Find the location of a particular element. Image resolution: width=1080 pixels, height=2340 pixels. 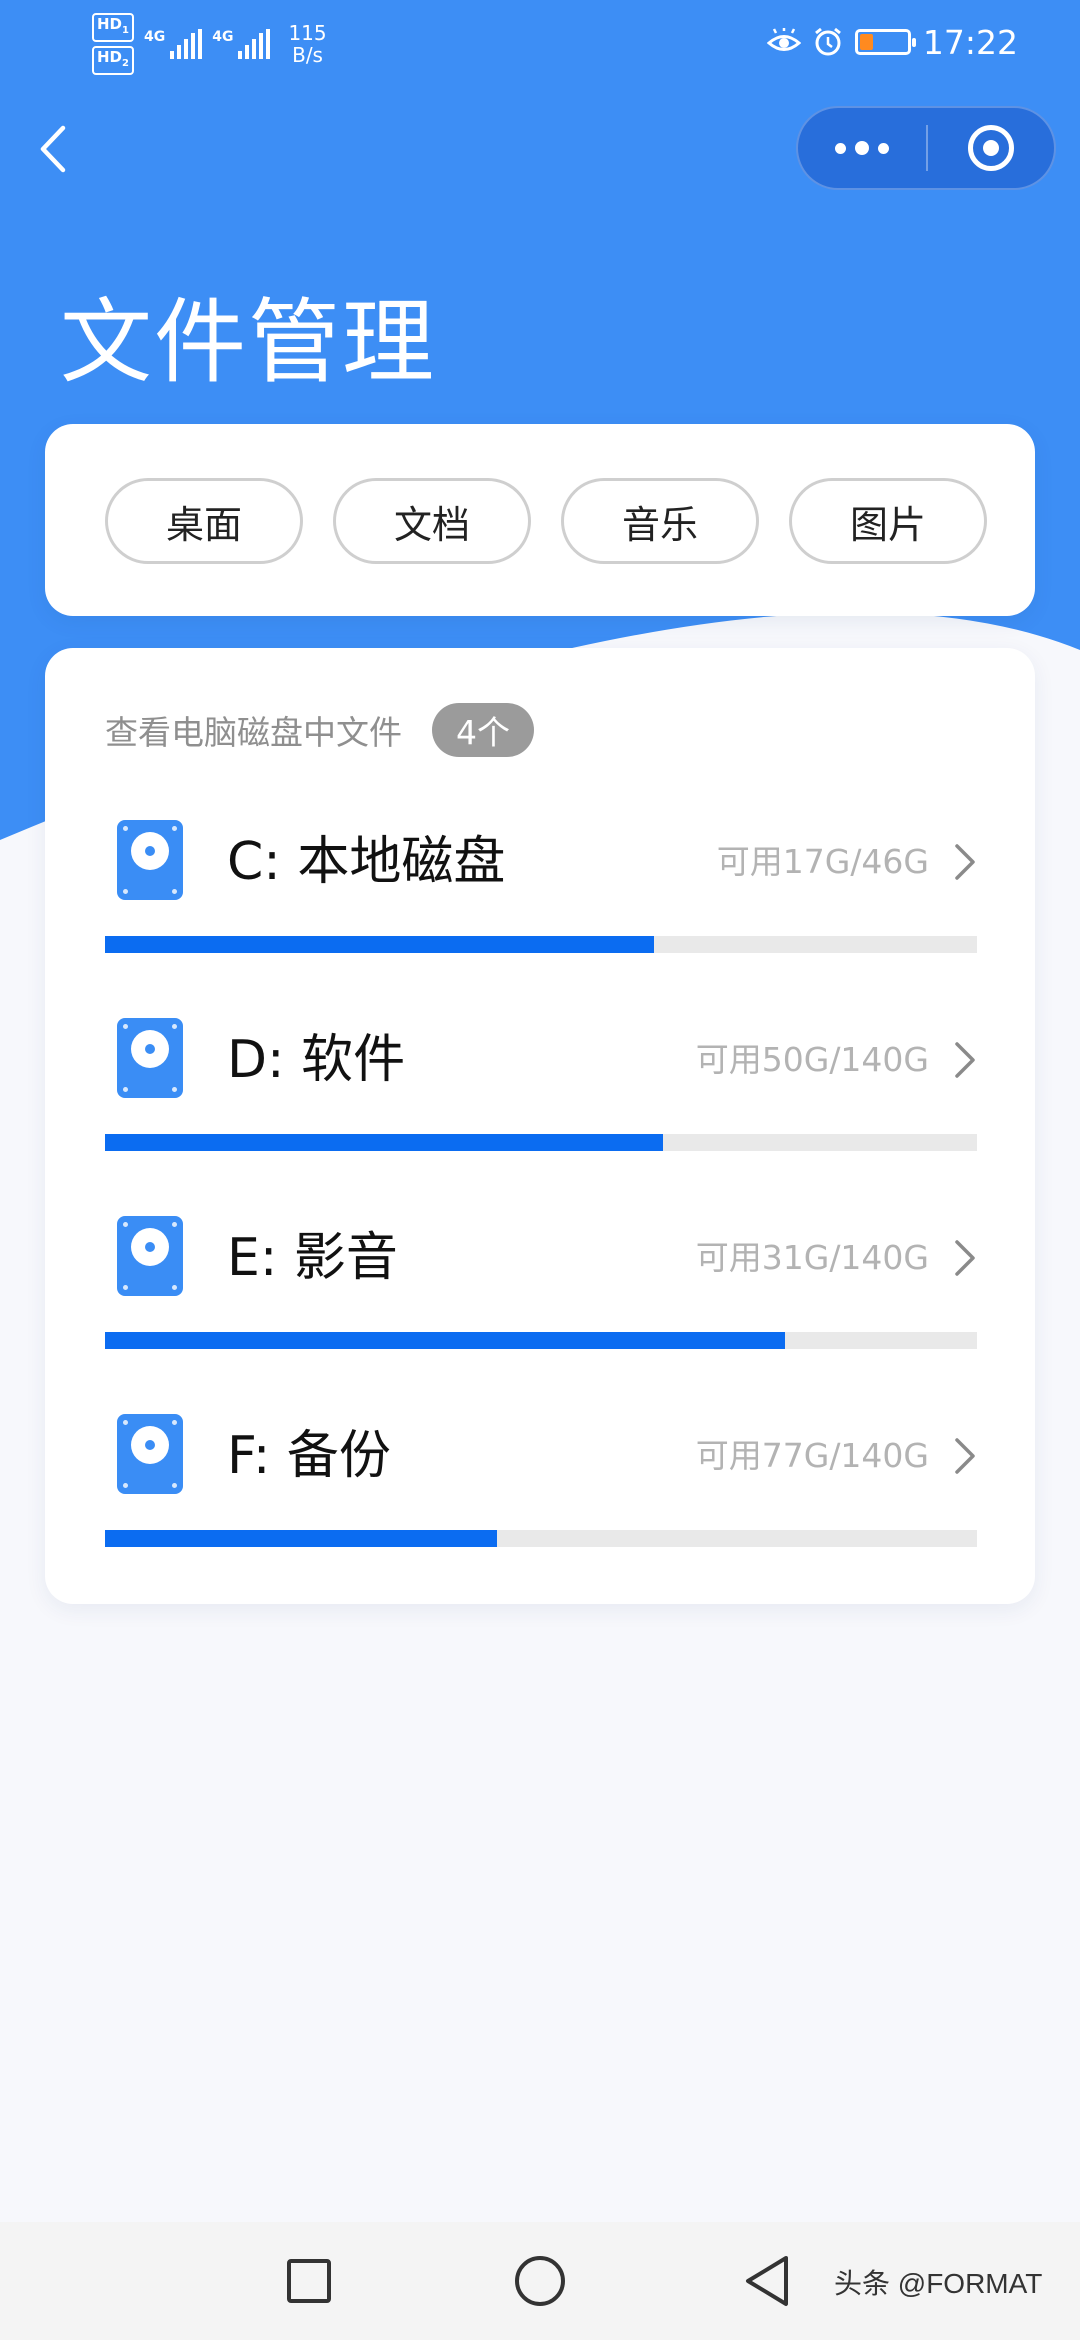

hd-indicators: HD1 HD2 is located at coordinates (113, 44).